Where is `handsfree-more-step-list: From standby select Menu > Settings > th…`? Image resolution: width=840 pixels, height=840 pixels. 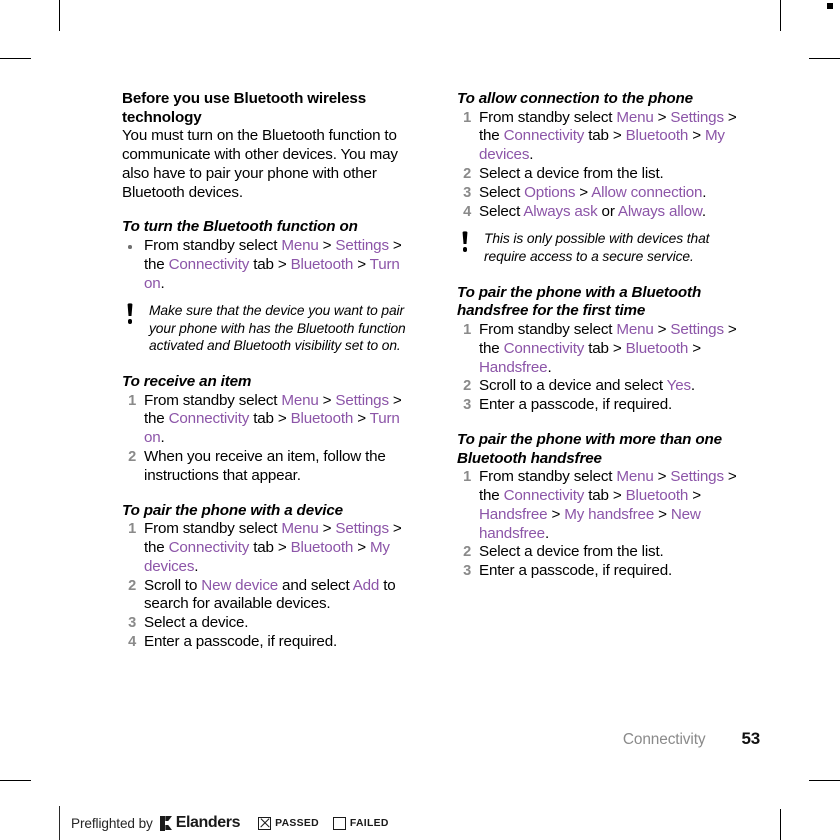
handsfree-more-step-list: From standby select Menu > Settings > th… is located at coordinates (601, 524).